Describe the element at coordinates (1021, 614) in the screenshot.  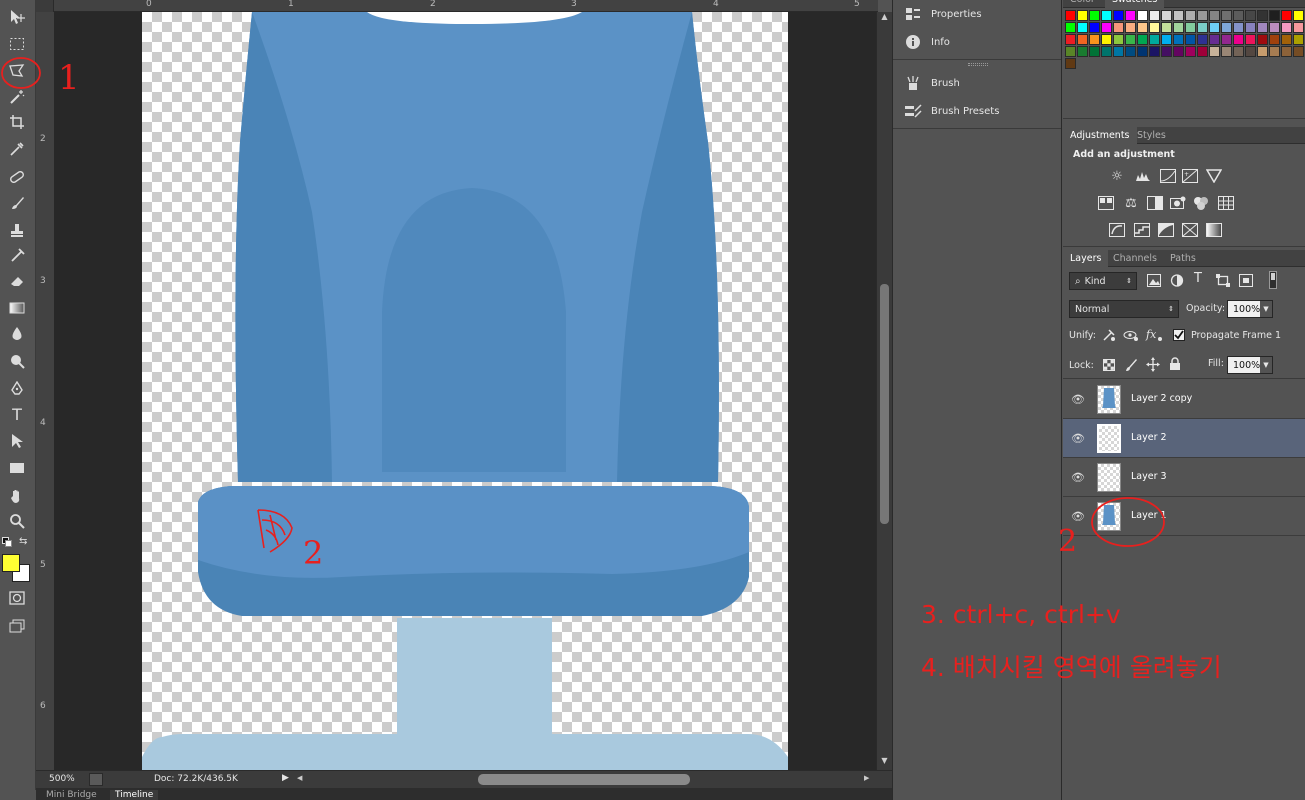
I see `annotation-step-3: 3. ctrl+c, ctrl+v` at that location.